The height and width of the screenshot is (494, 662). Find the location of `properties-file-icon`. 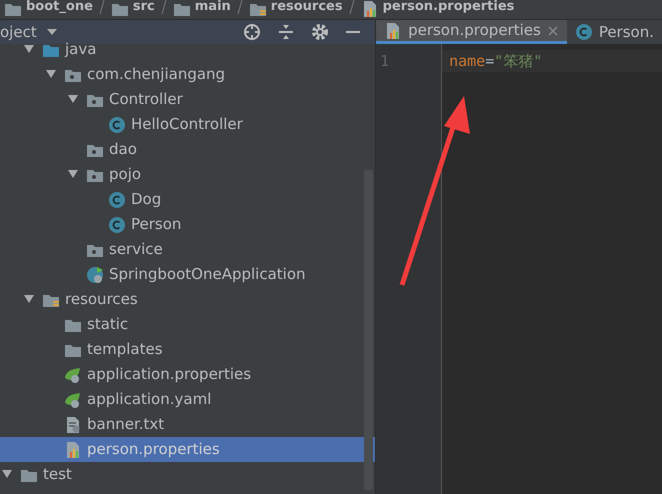

properties-file-icon is located at coordinates (73, 449).